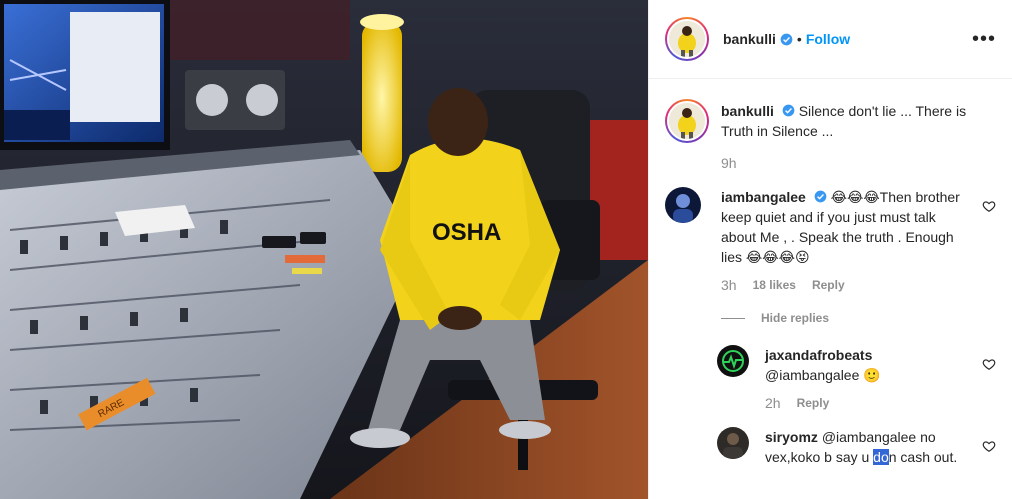  Describe the element at coordinates (823, 375) in the screenshot. I see `reply-text: @iambangalee 🙂` at that location.